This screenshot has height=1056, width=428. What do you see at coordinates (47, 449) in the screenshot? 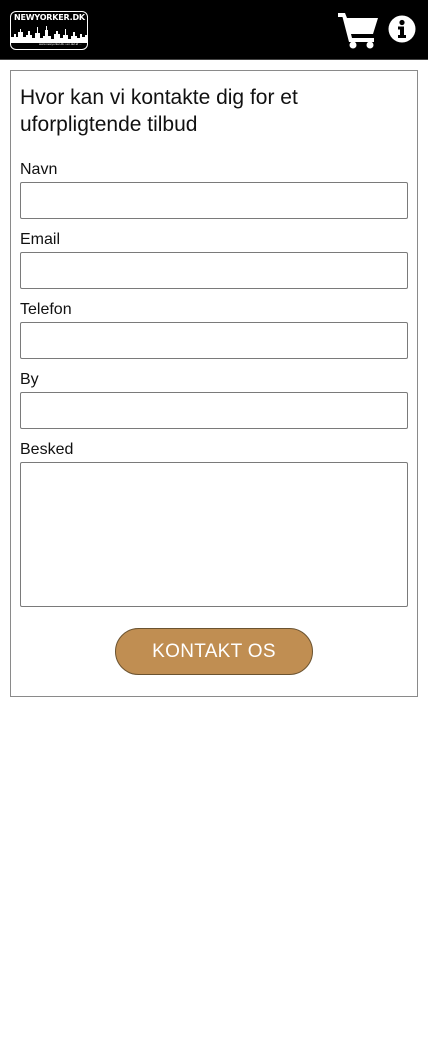
I see `message-label: Besked` at bounding box center [47, 449].